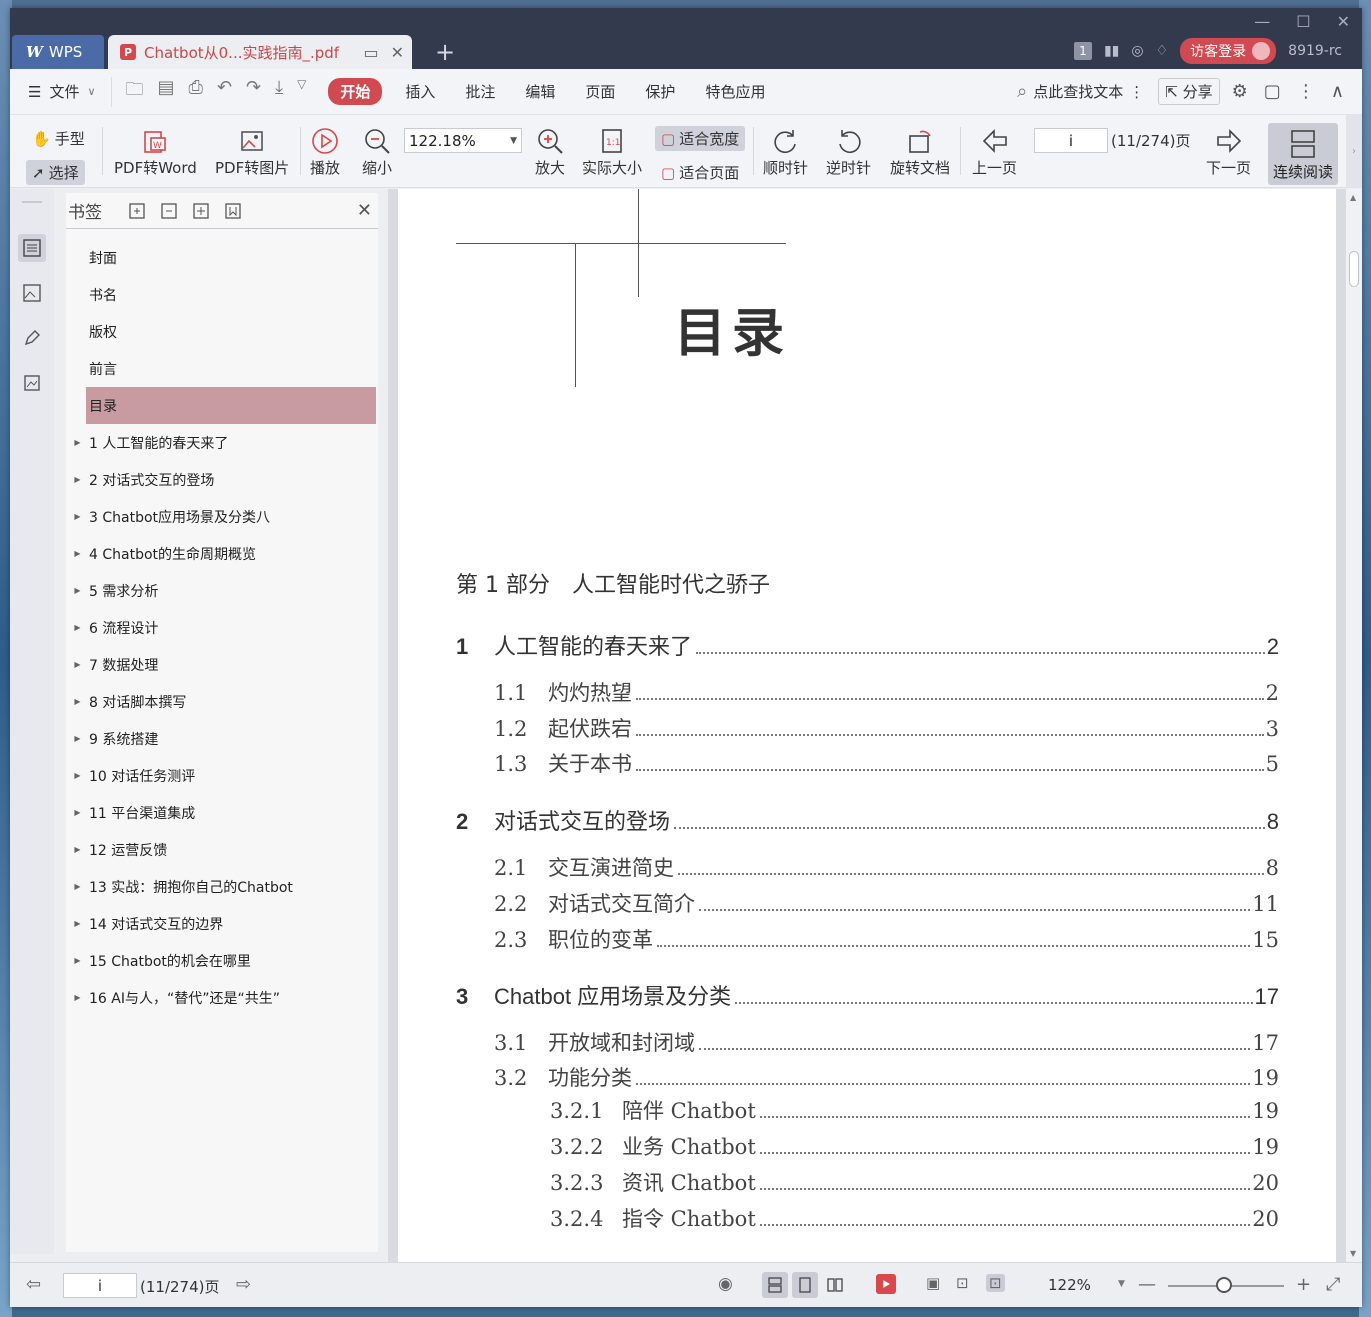 The image size is (1371, 1317). I want to click on prev-page-button: 上一页, so click(994, 151).